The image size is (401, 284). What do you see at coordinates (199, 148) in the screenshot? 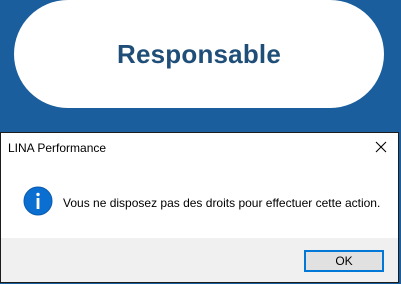
I see `dialog-titlebar: LINA Performance` at bounding box center [199, 148].